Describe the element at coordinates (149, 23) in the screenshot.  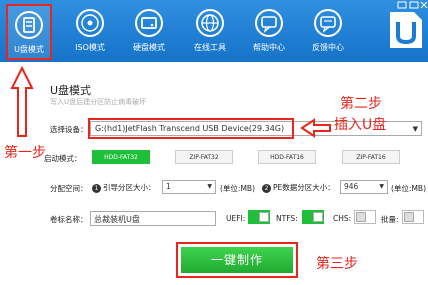
I see `hard-disk-icon` at that location.